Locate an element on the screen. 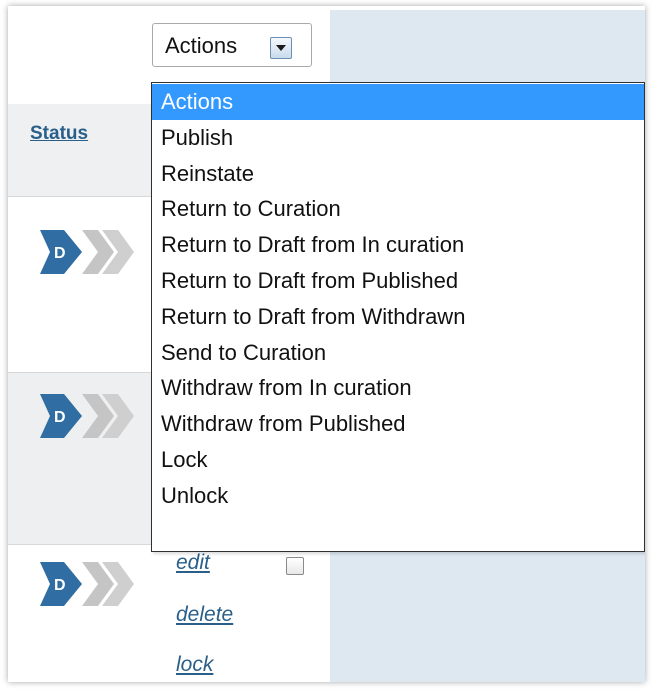  option-actions: Actions is located at coordinates (398, 102).